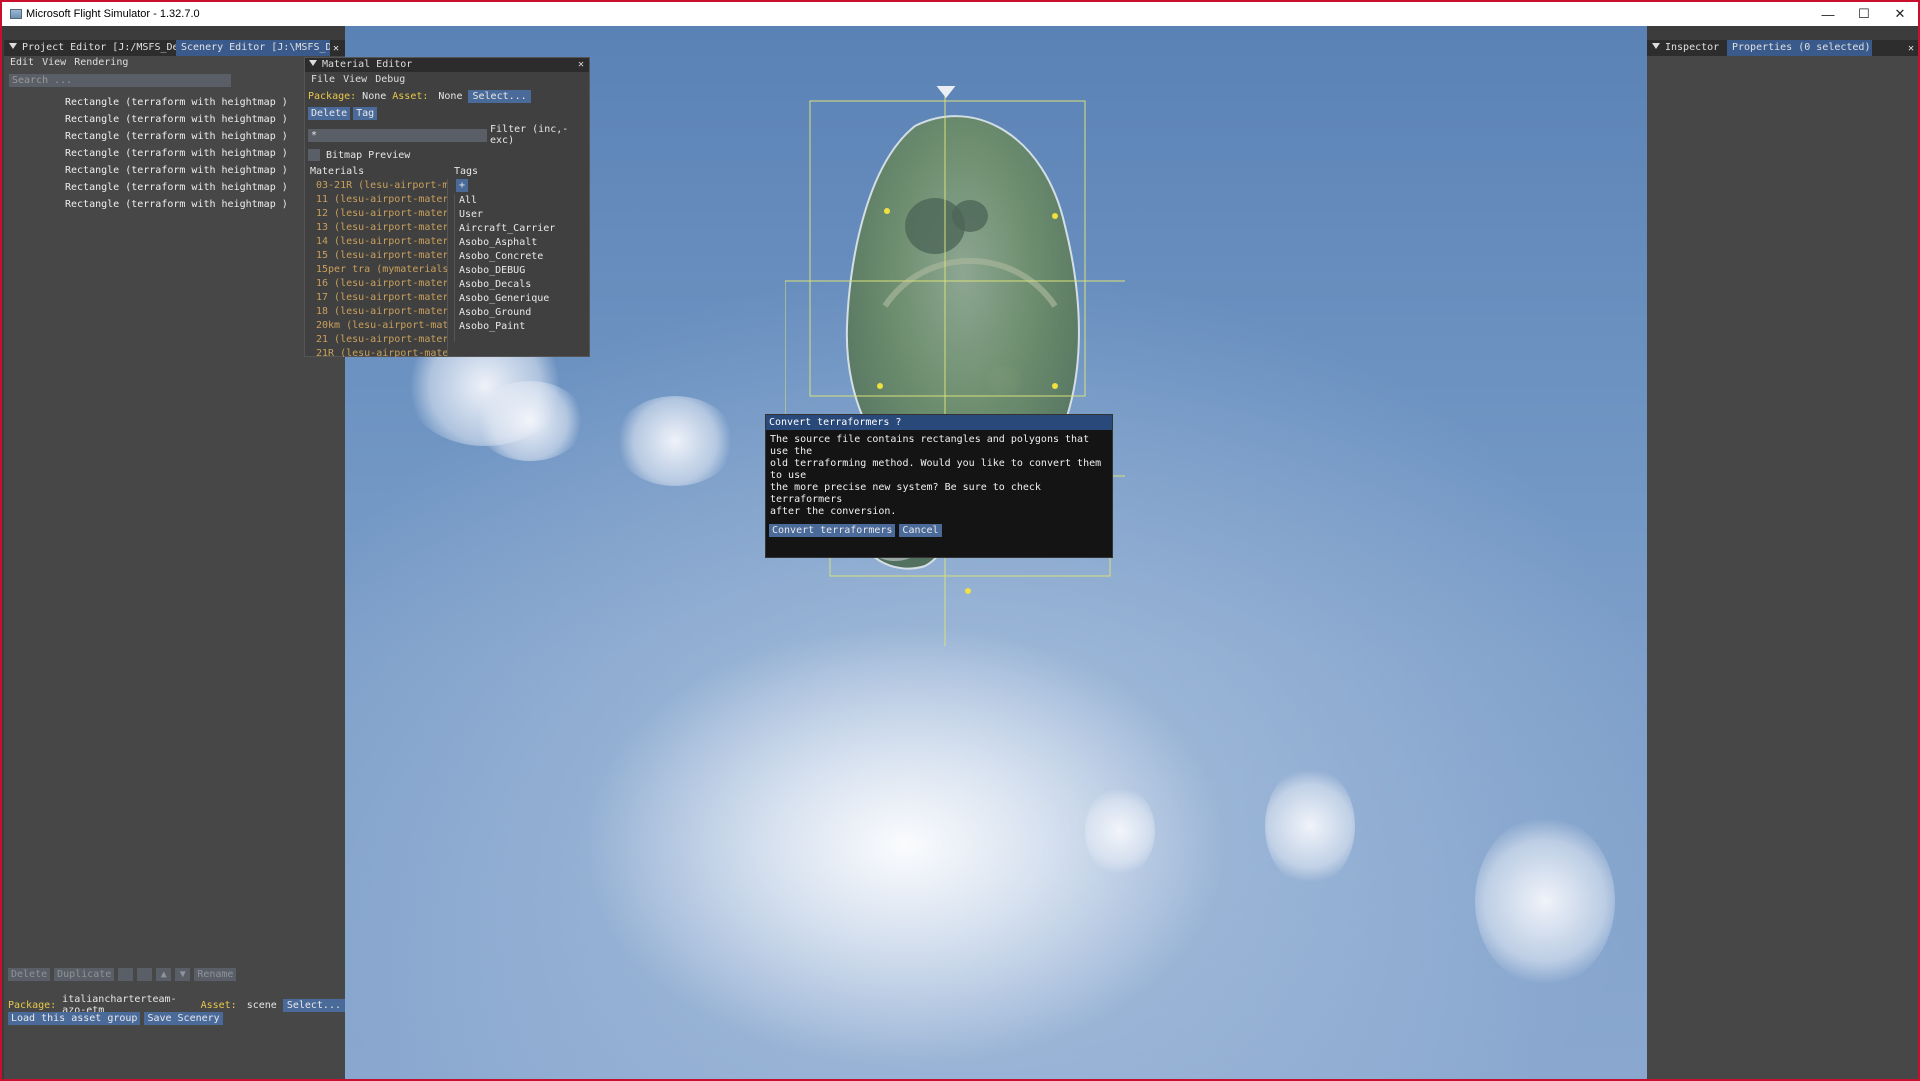 The image size is (1920, 1081). I want to click on window-title: Microsoft Flight Simulator - 1.32.7.0, so click(113, 14).